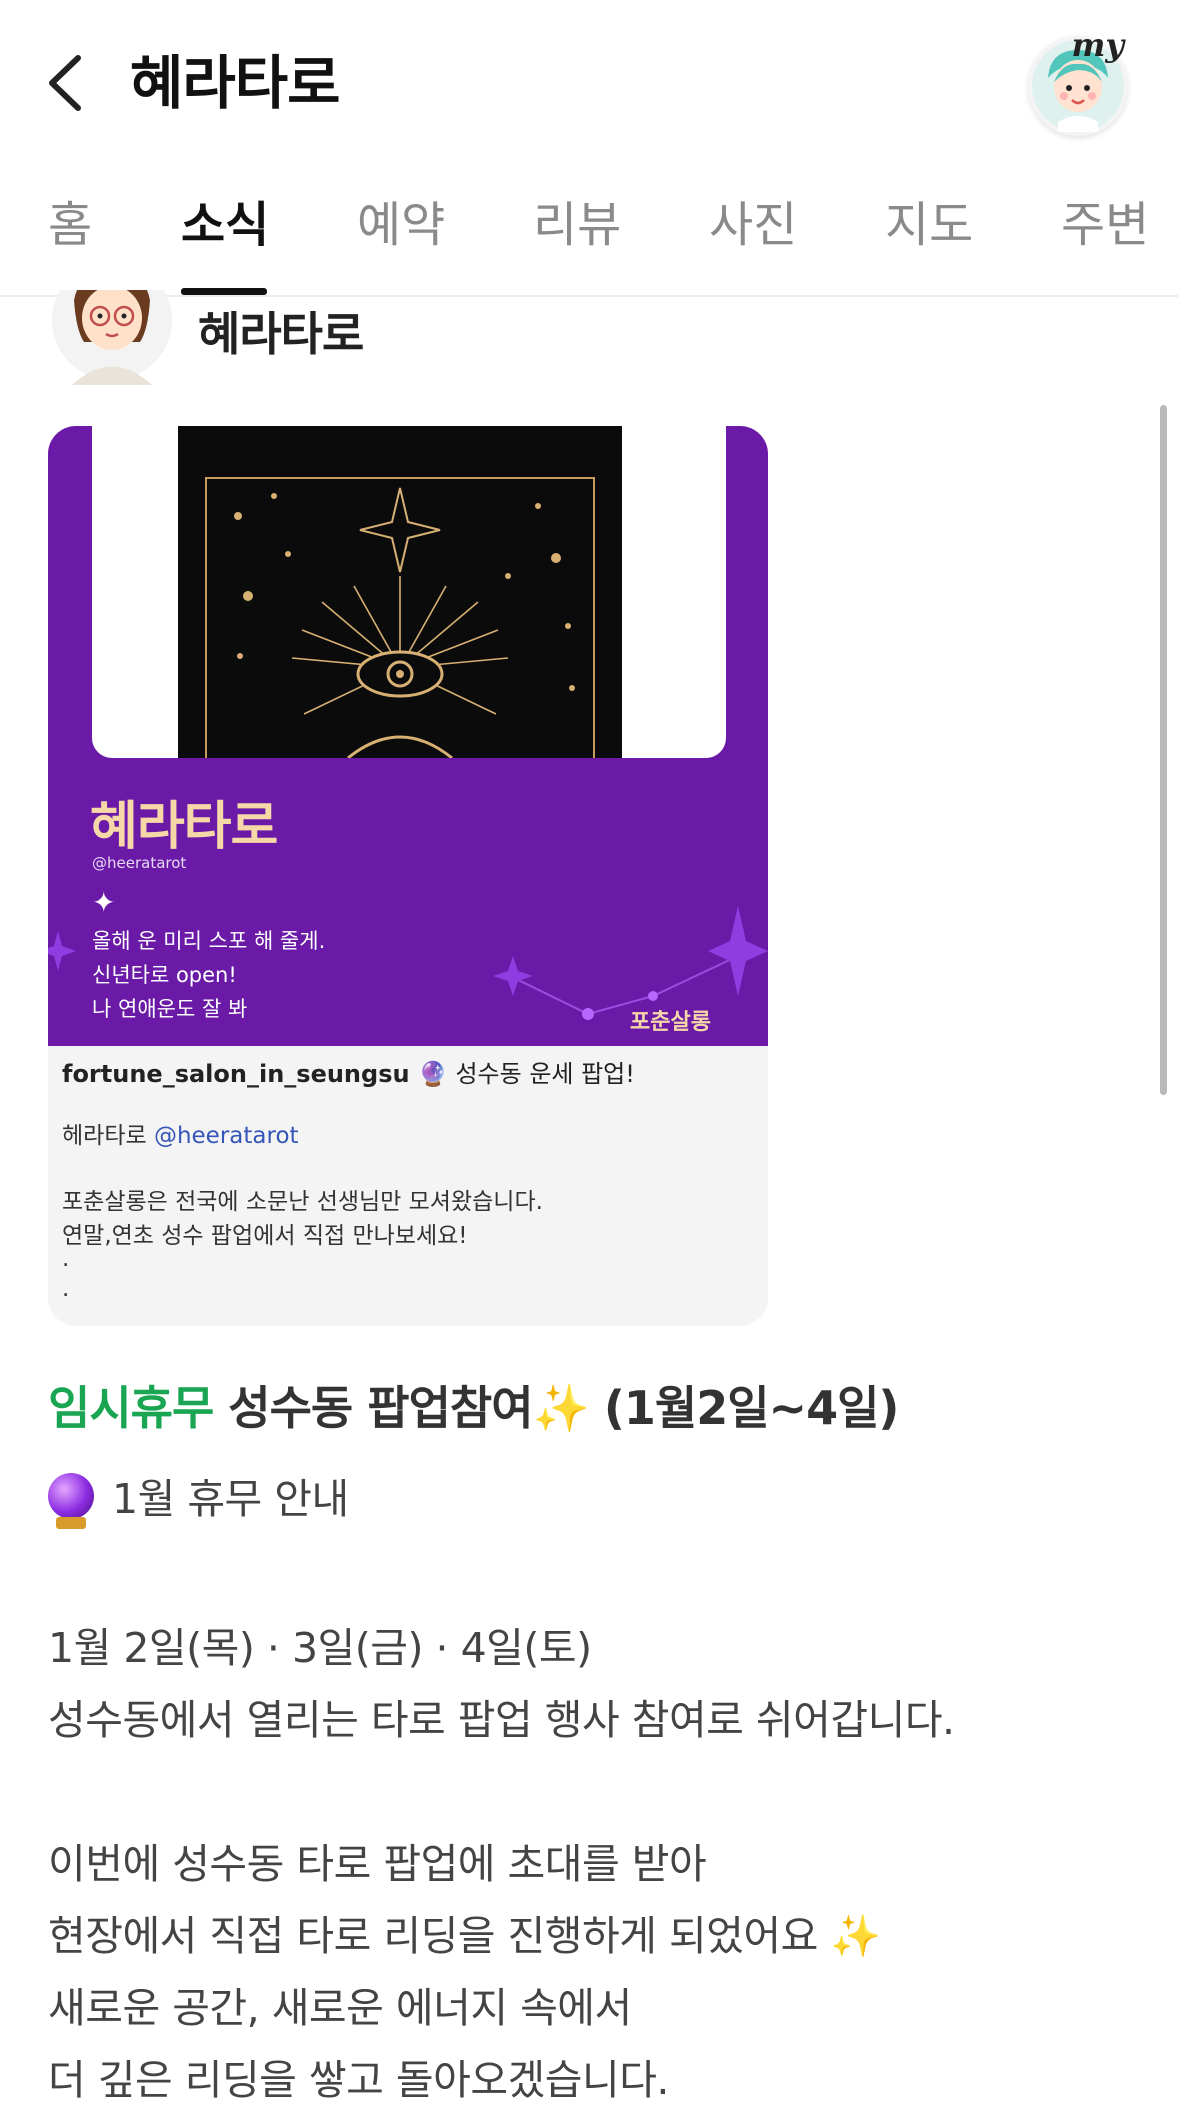 This screenshot has height=2123, width=1178. What do you see at coordinates (400, 628) in the screenshot?
I see `eye-star-icon` at bounding box center [400, 628].